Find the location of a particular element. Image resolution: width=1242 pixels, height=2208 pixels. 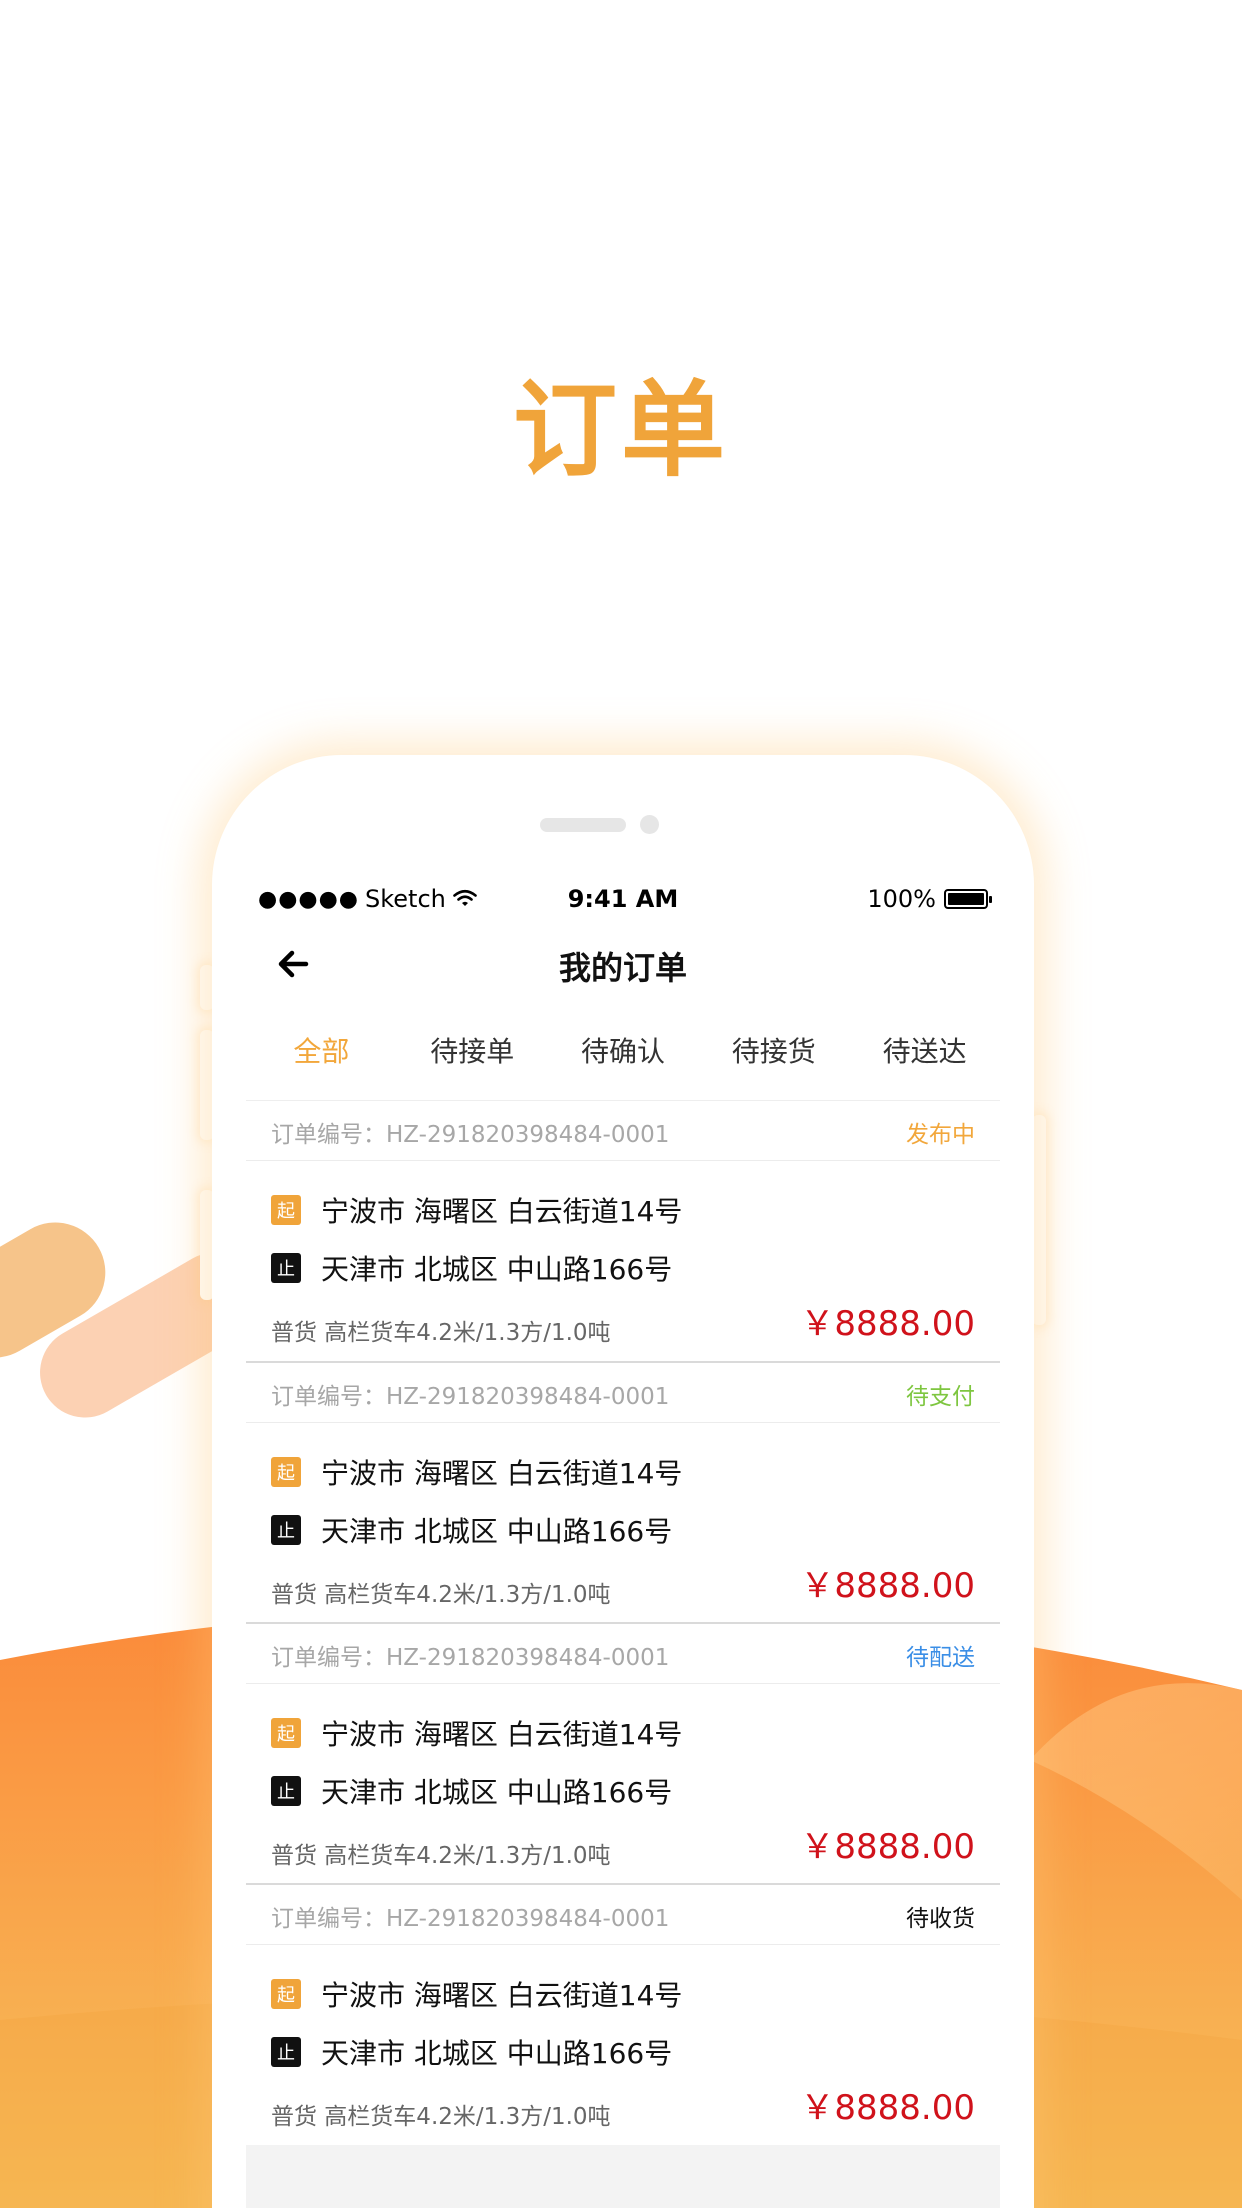

order-header: 订单编号：HZ-291820398484-0001 待收货 is located at coordinates (623, 1915).